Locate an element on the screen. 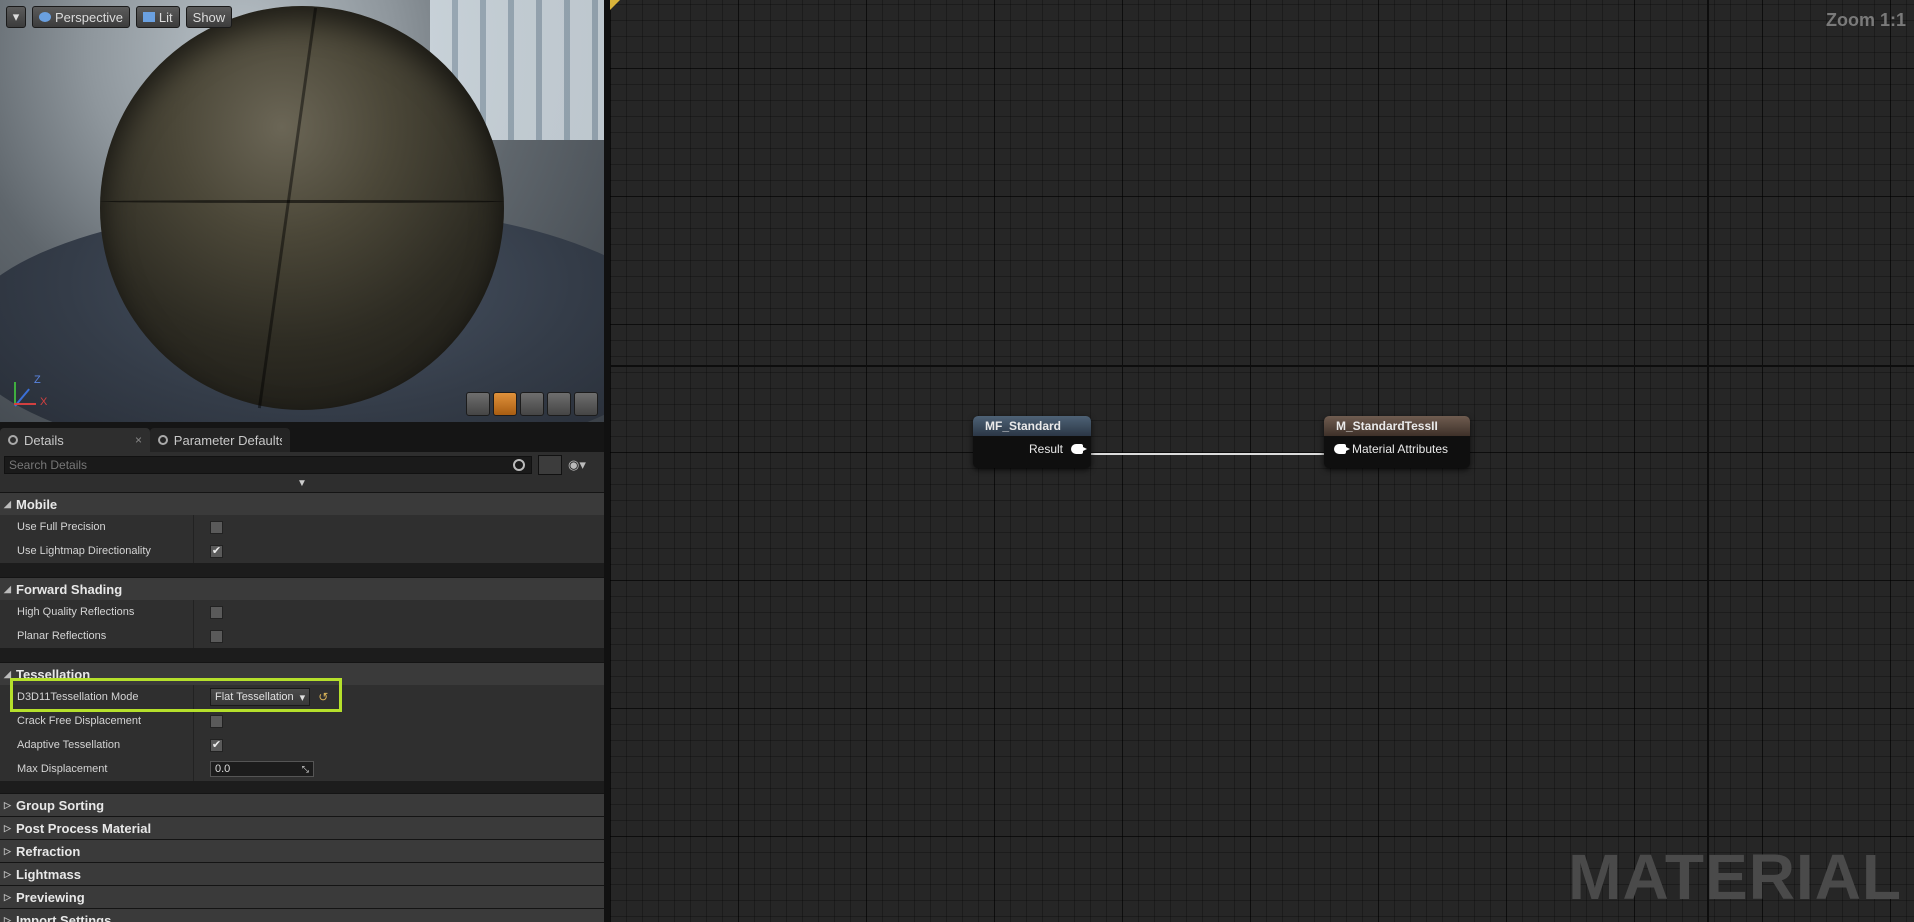 Image resolution: width=1914 pixels, height=922 pixels. property-row: High Quality Reflections is located at coordinates (302, 612).